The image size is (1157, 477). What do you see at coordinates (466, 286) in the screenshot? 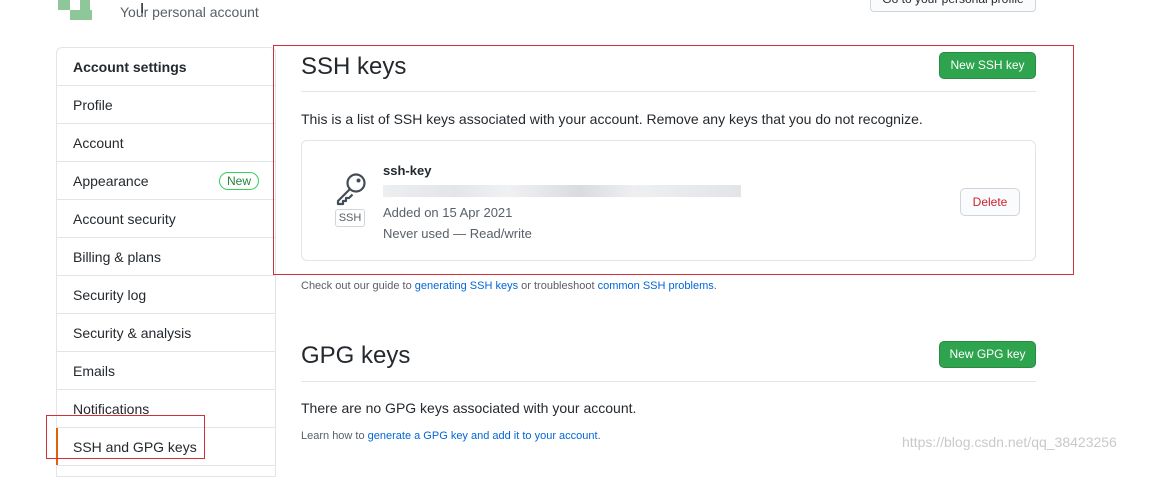
I see `generating-ssh-keys-link: generating SSH keys` at bounding box center [466, 286].